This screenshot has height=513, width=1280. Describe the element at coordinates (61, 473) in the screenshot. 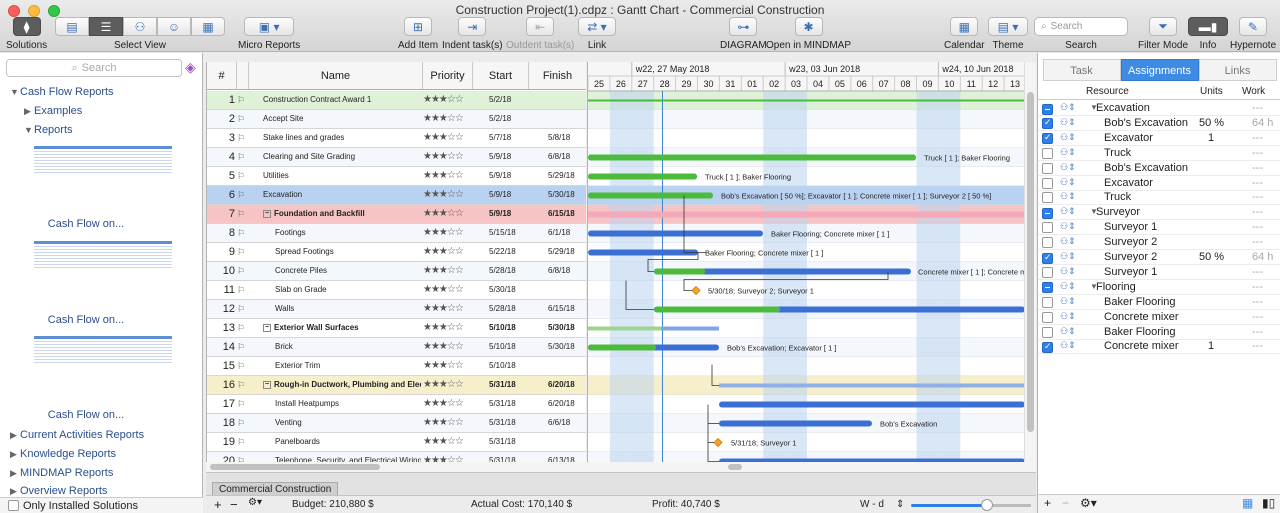

I see `tree-mindmap: ▶ MINDMAP Reports` at that location.